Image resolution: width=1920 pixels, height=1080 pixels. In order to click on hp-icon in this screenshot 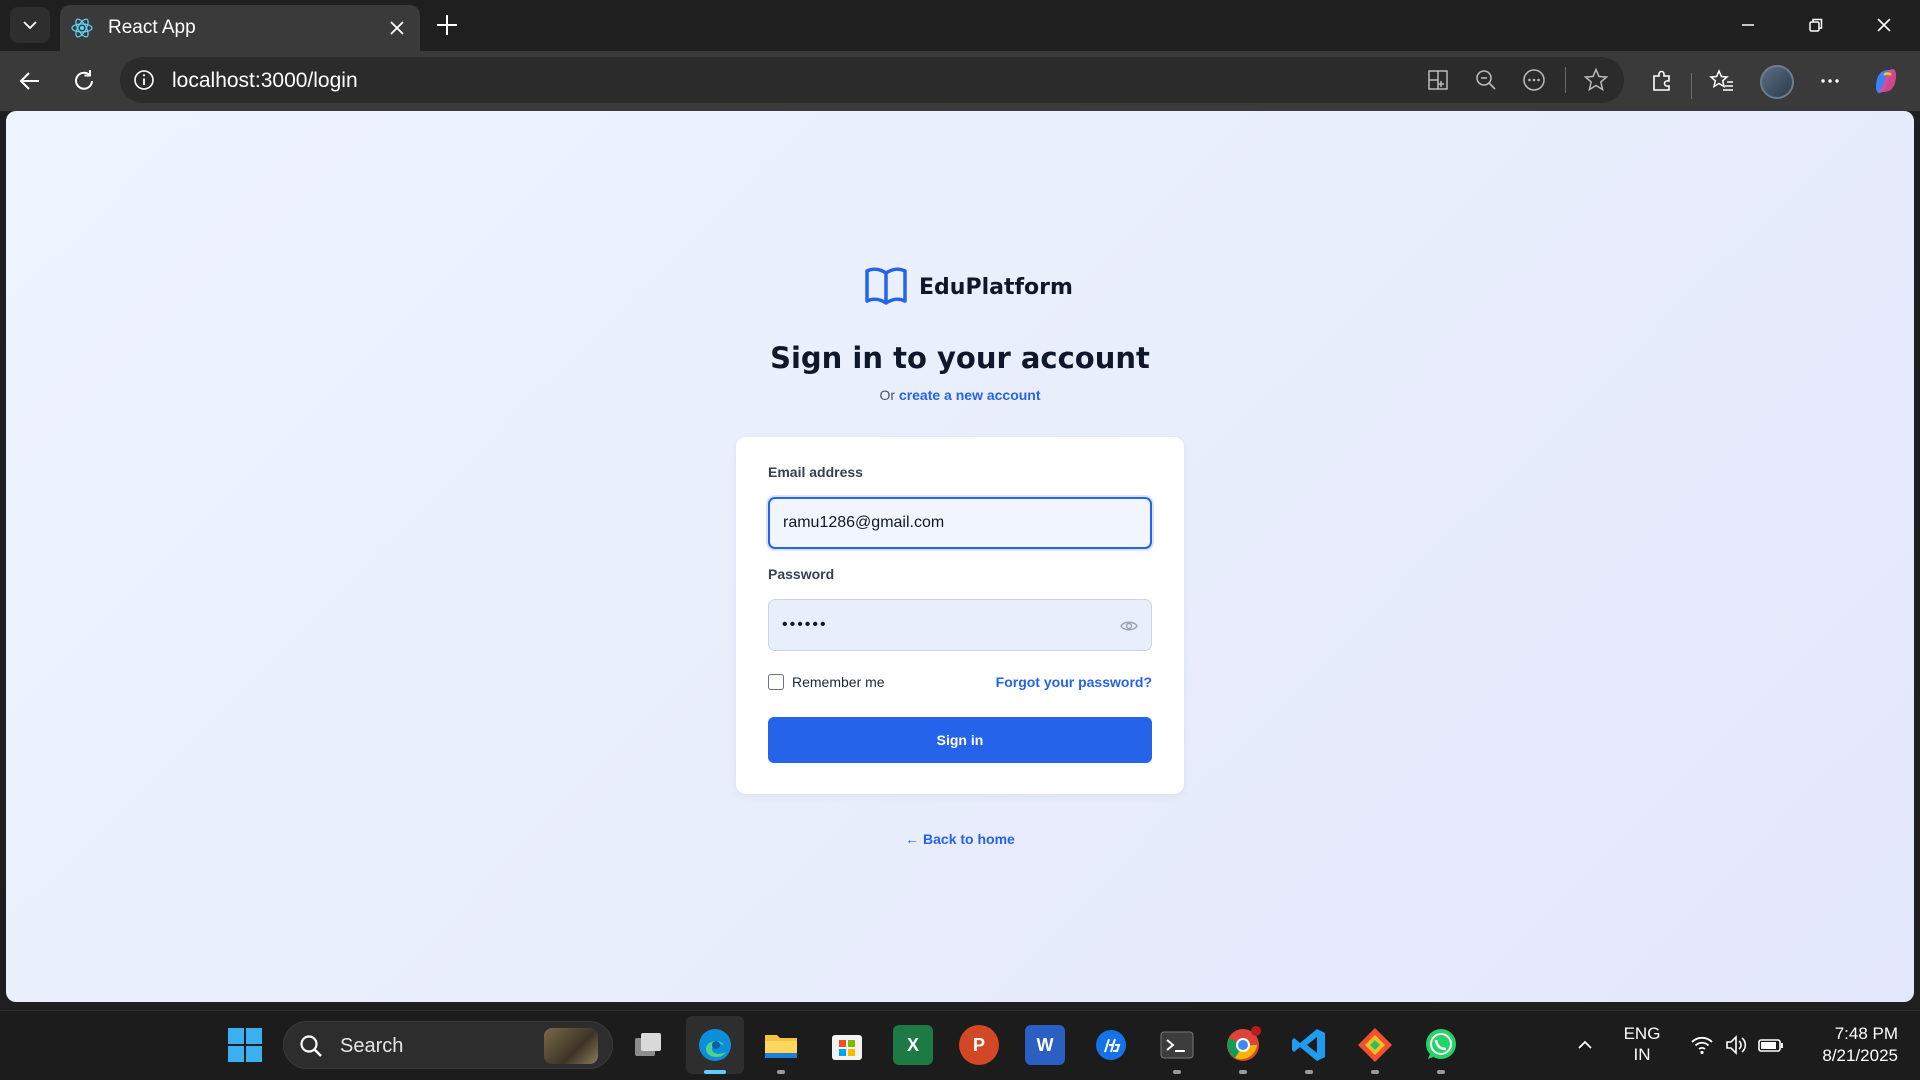, I will do `click(1111, 1045)`.